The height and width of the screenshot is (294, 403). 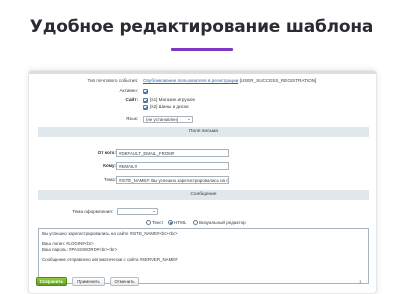 I want to click on language-select: (не установлен), so click(x=168, y=119).